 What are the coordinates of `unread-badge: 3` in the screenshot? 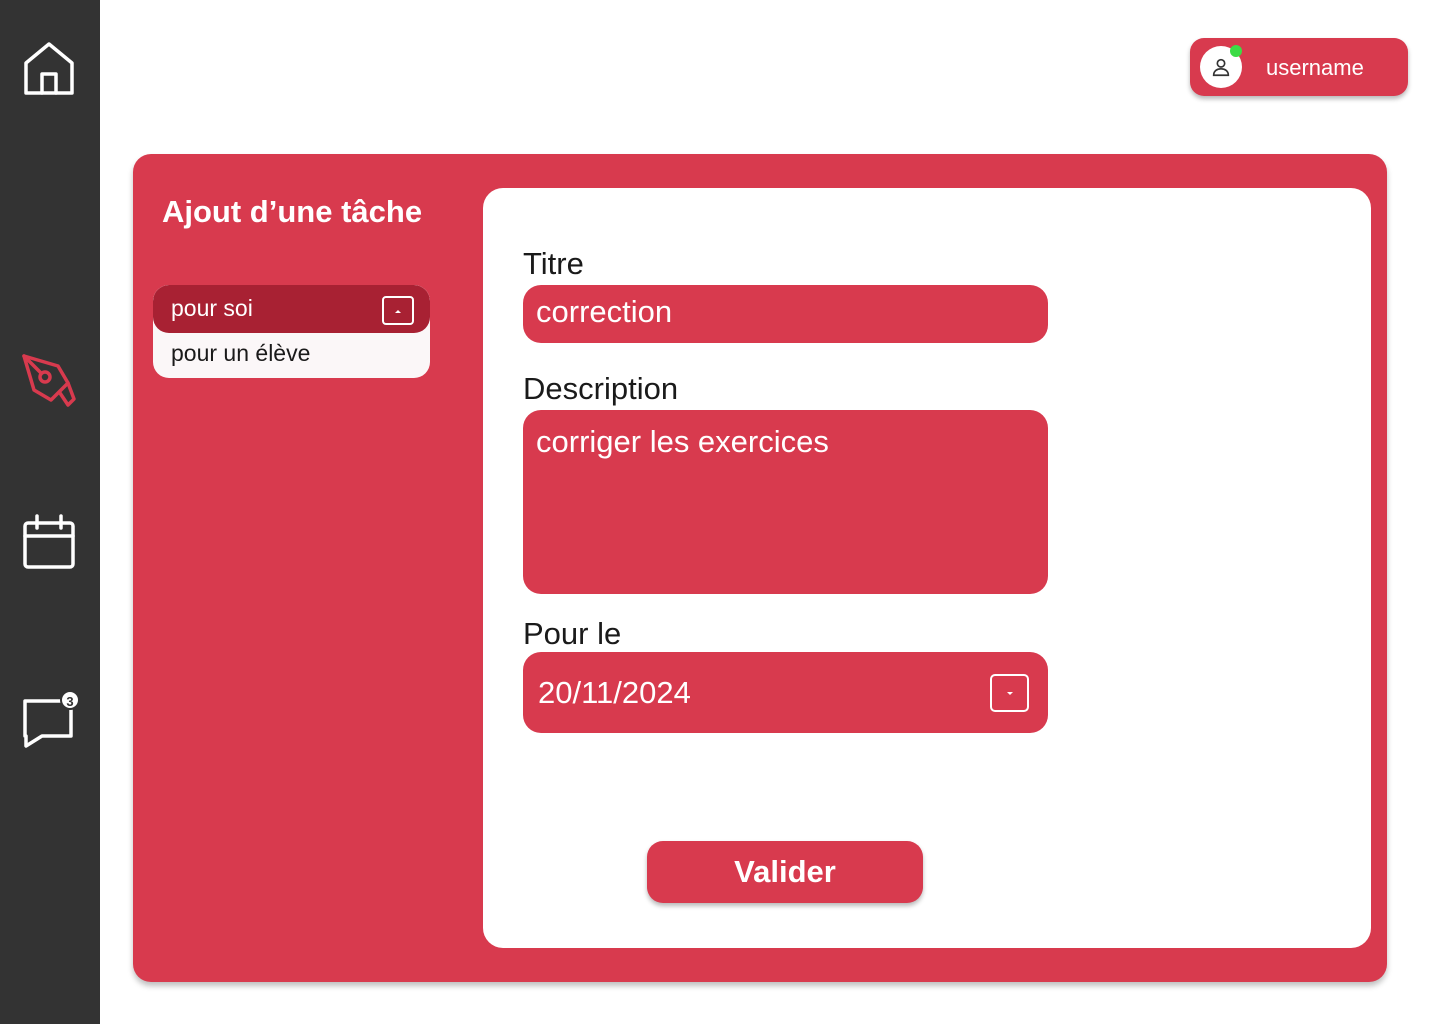 It's located at (70, 700).